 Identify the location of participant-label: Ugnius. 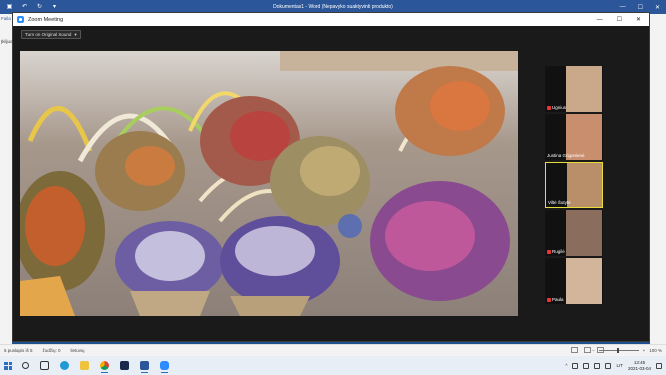
(556, 107).